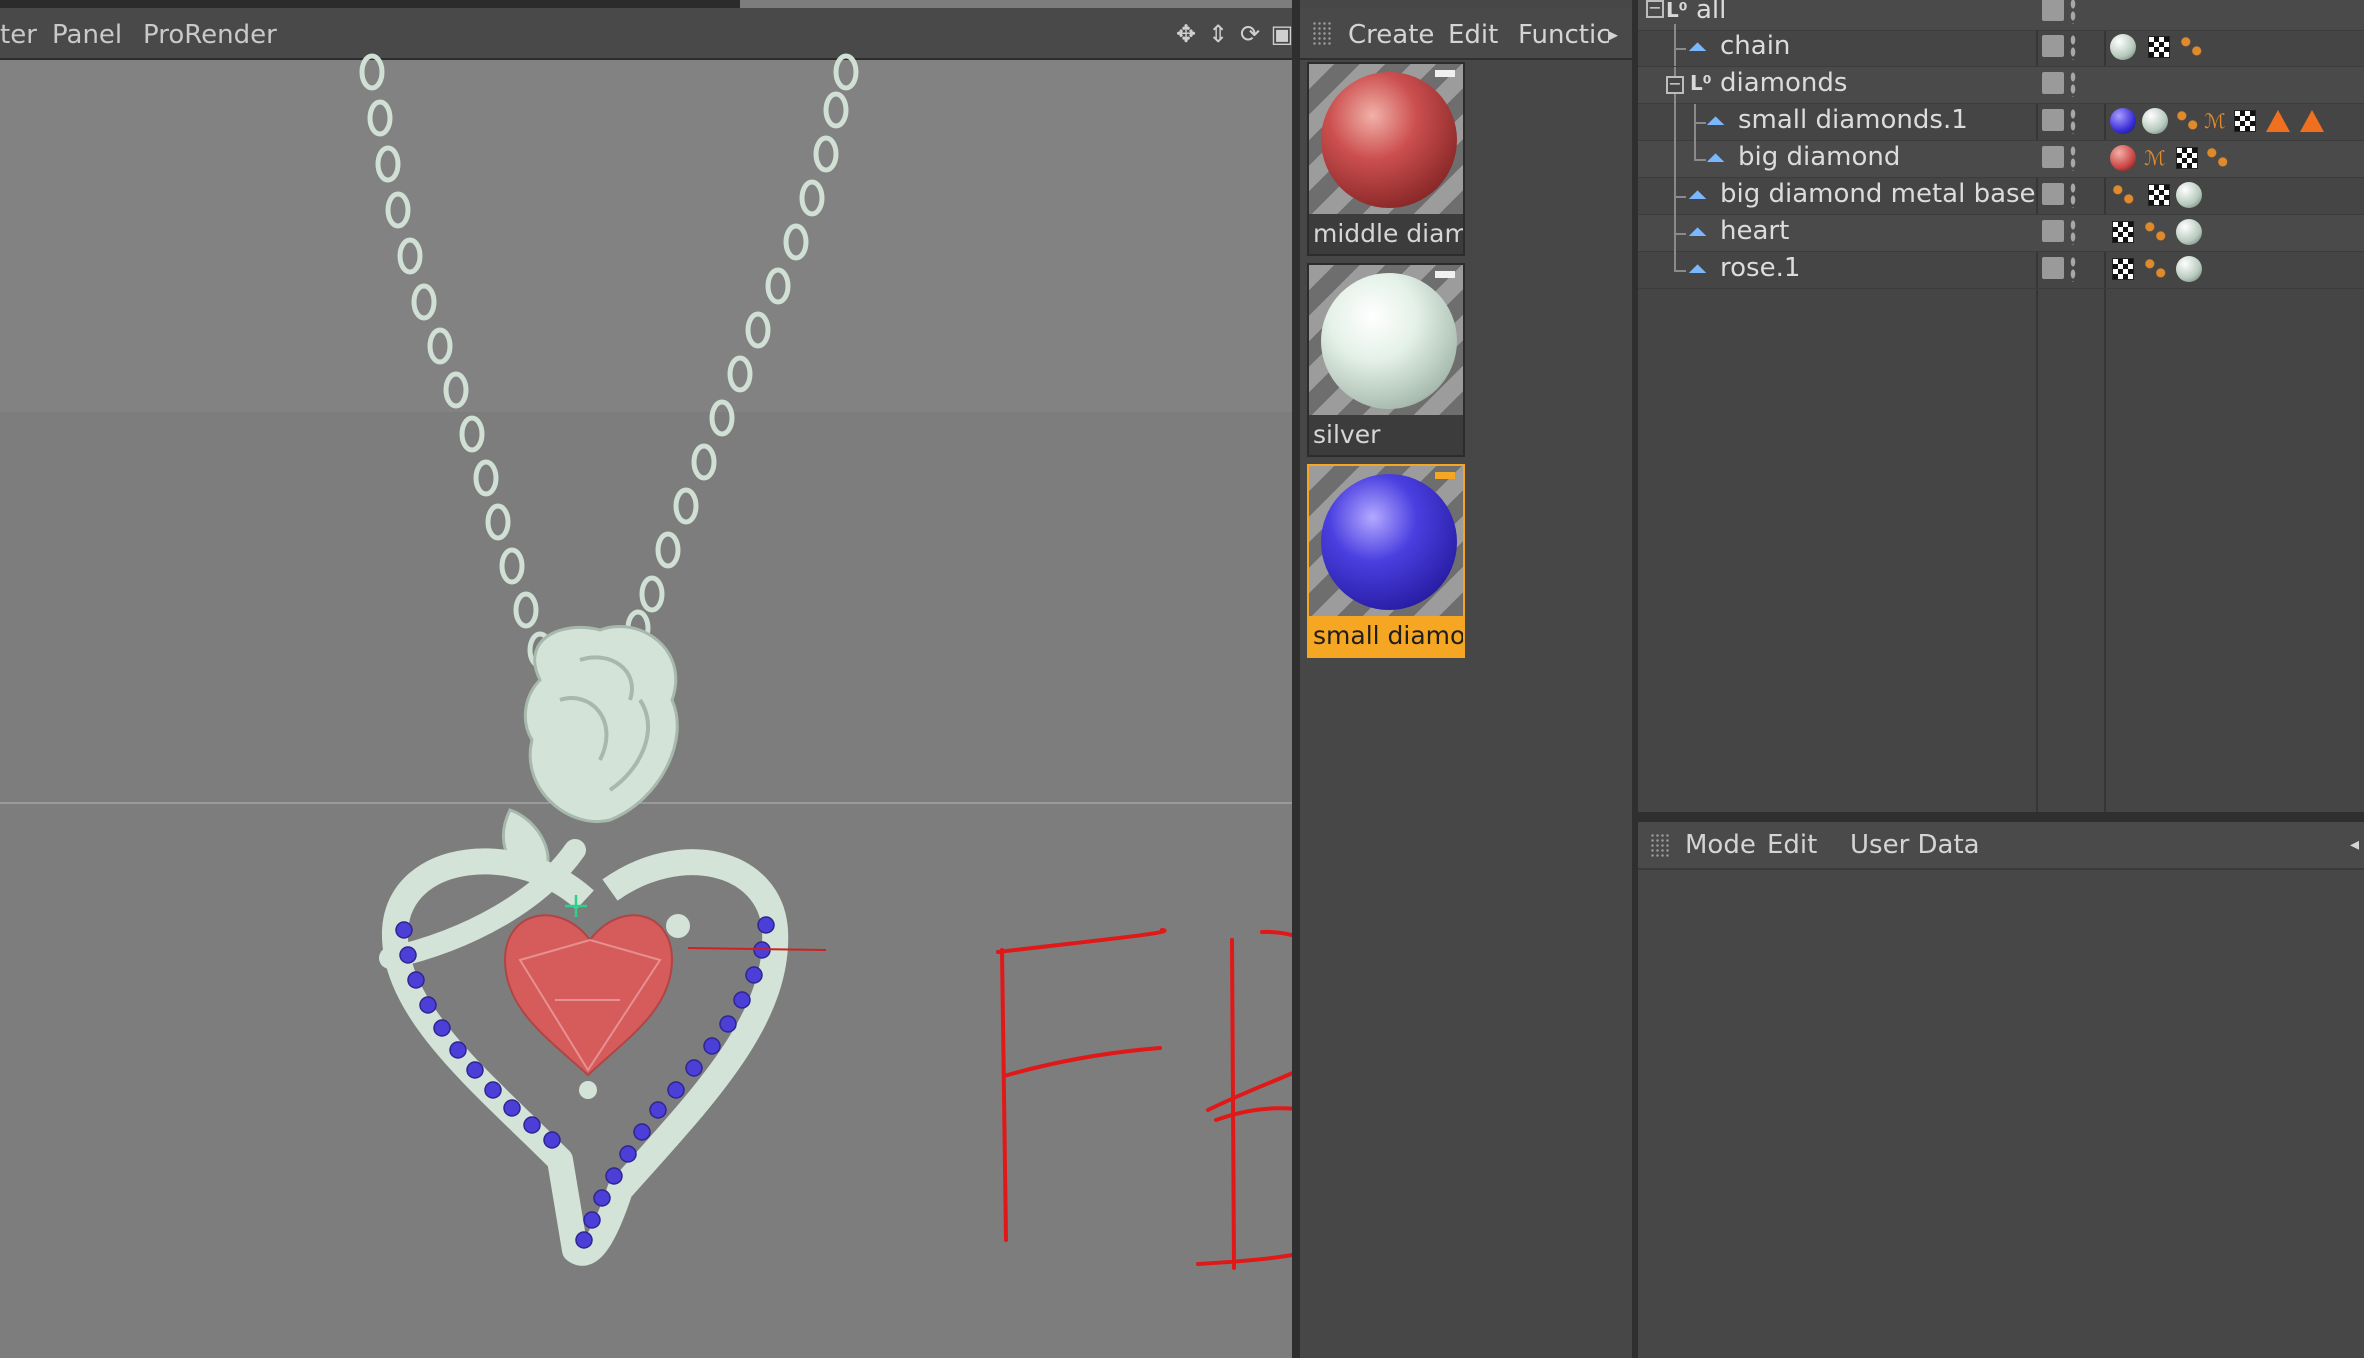 The width and height of the screenshot is (2364, 1358). What do you see at coordinates (1389, 542) in the screenshot?
I see `material-sphere-blue` at bounding box center [1389, 542].